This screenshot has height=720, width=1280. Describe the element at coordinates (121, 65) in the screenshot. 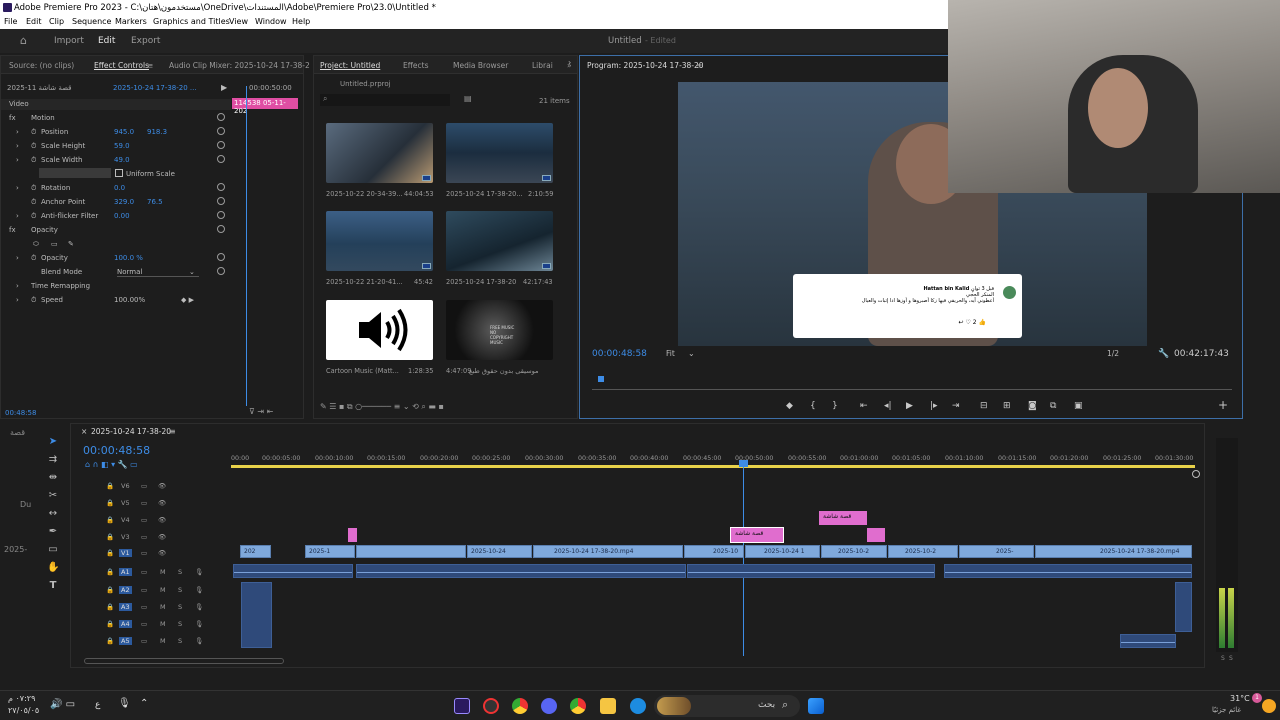

I see `tab-effect-controls: Effect Controls` at that location.